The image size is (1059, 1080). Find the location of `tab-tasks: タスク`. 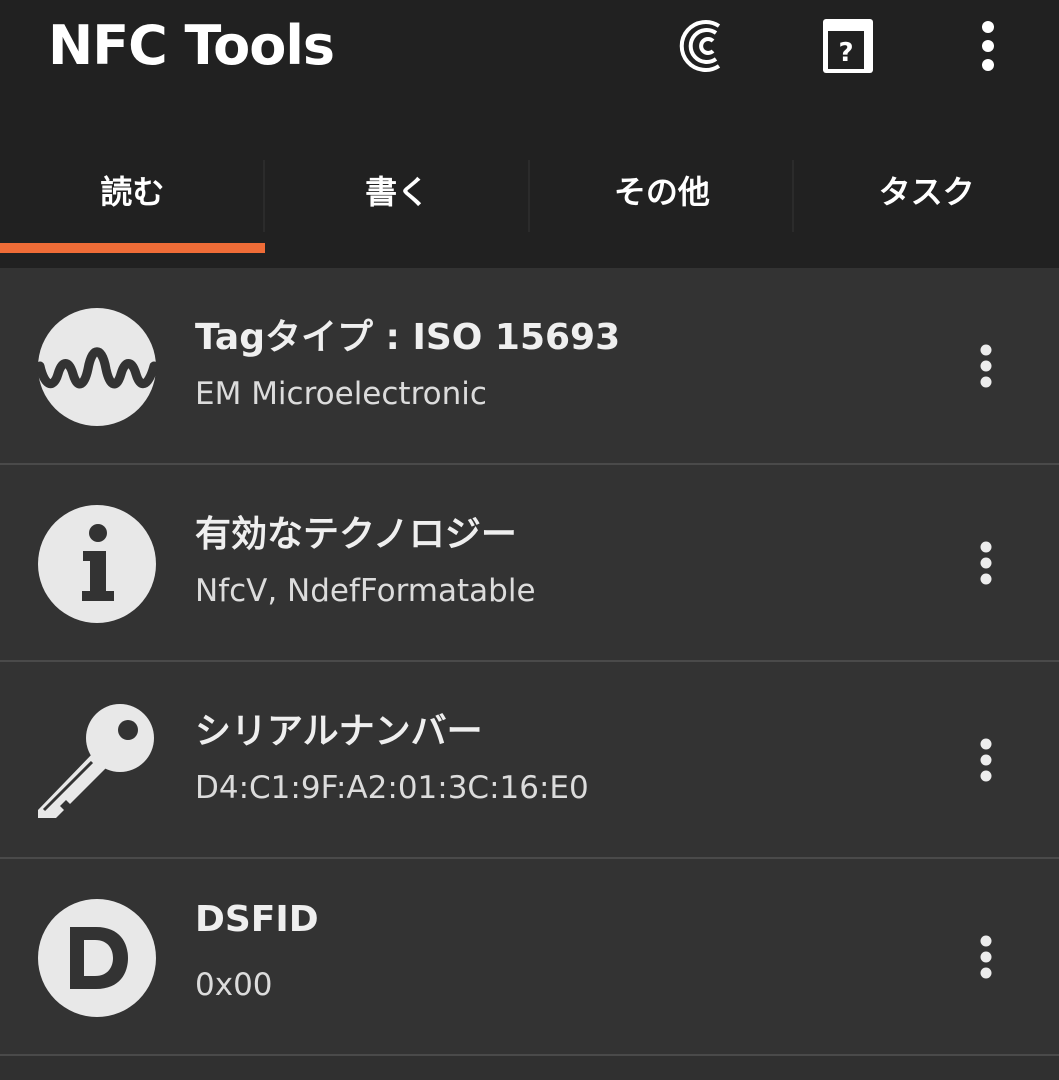

tab-tasks: タスク is located at coordinates (926, 195).